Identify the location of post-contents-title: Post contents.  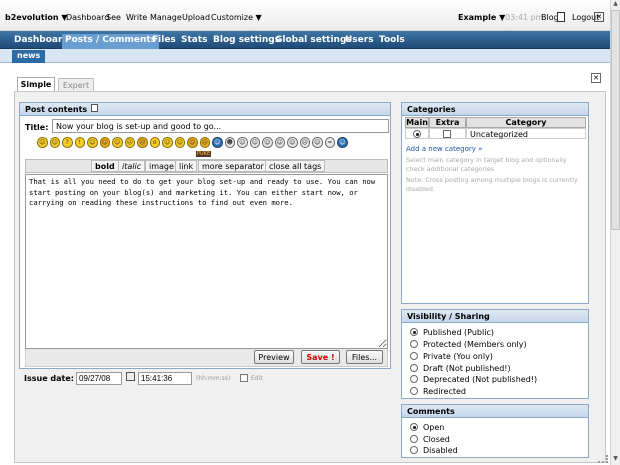
(205, 109).